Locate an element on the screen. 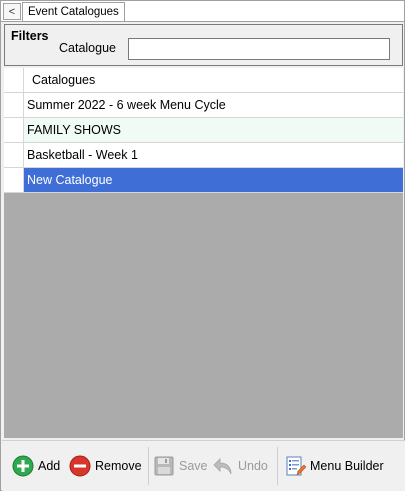  save-button-label: Save is located at coordinates (193, 466).